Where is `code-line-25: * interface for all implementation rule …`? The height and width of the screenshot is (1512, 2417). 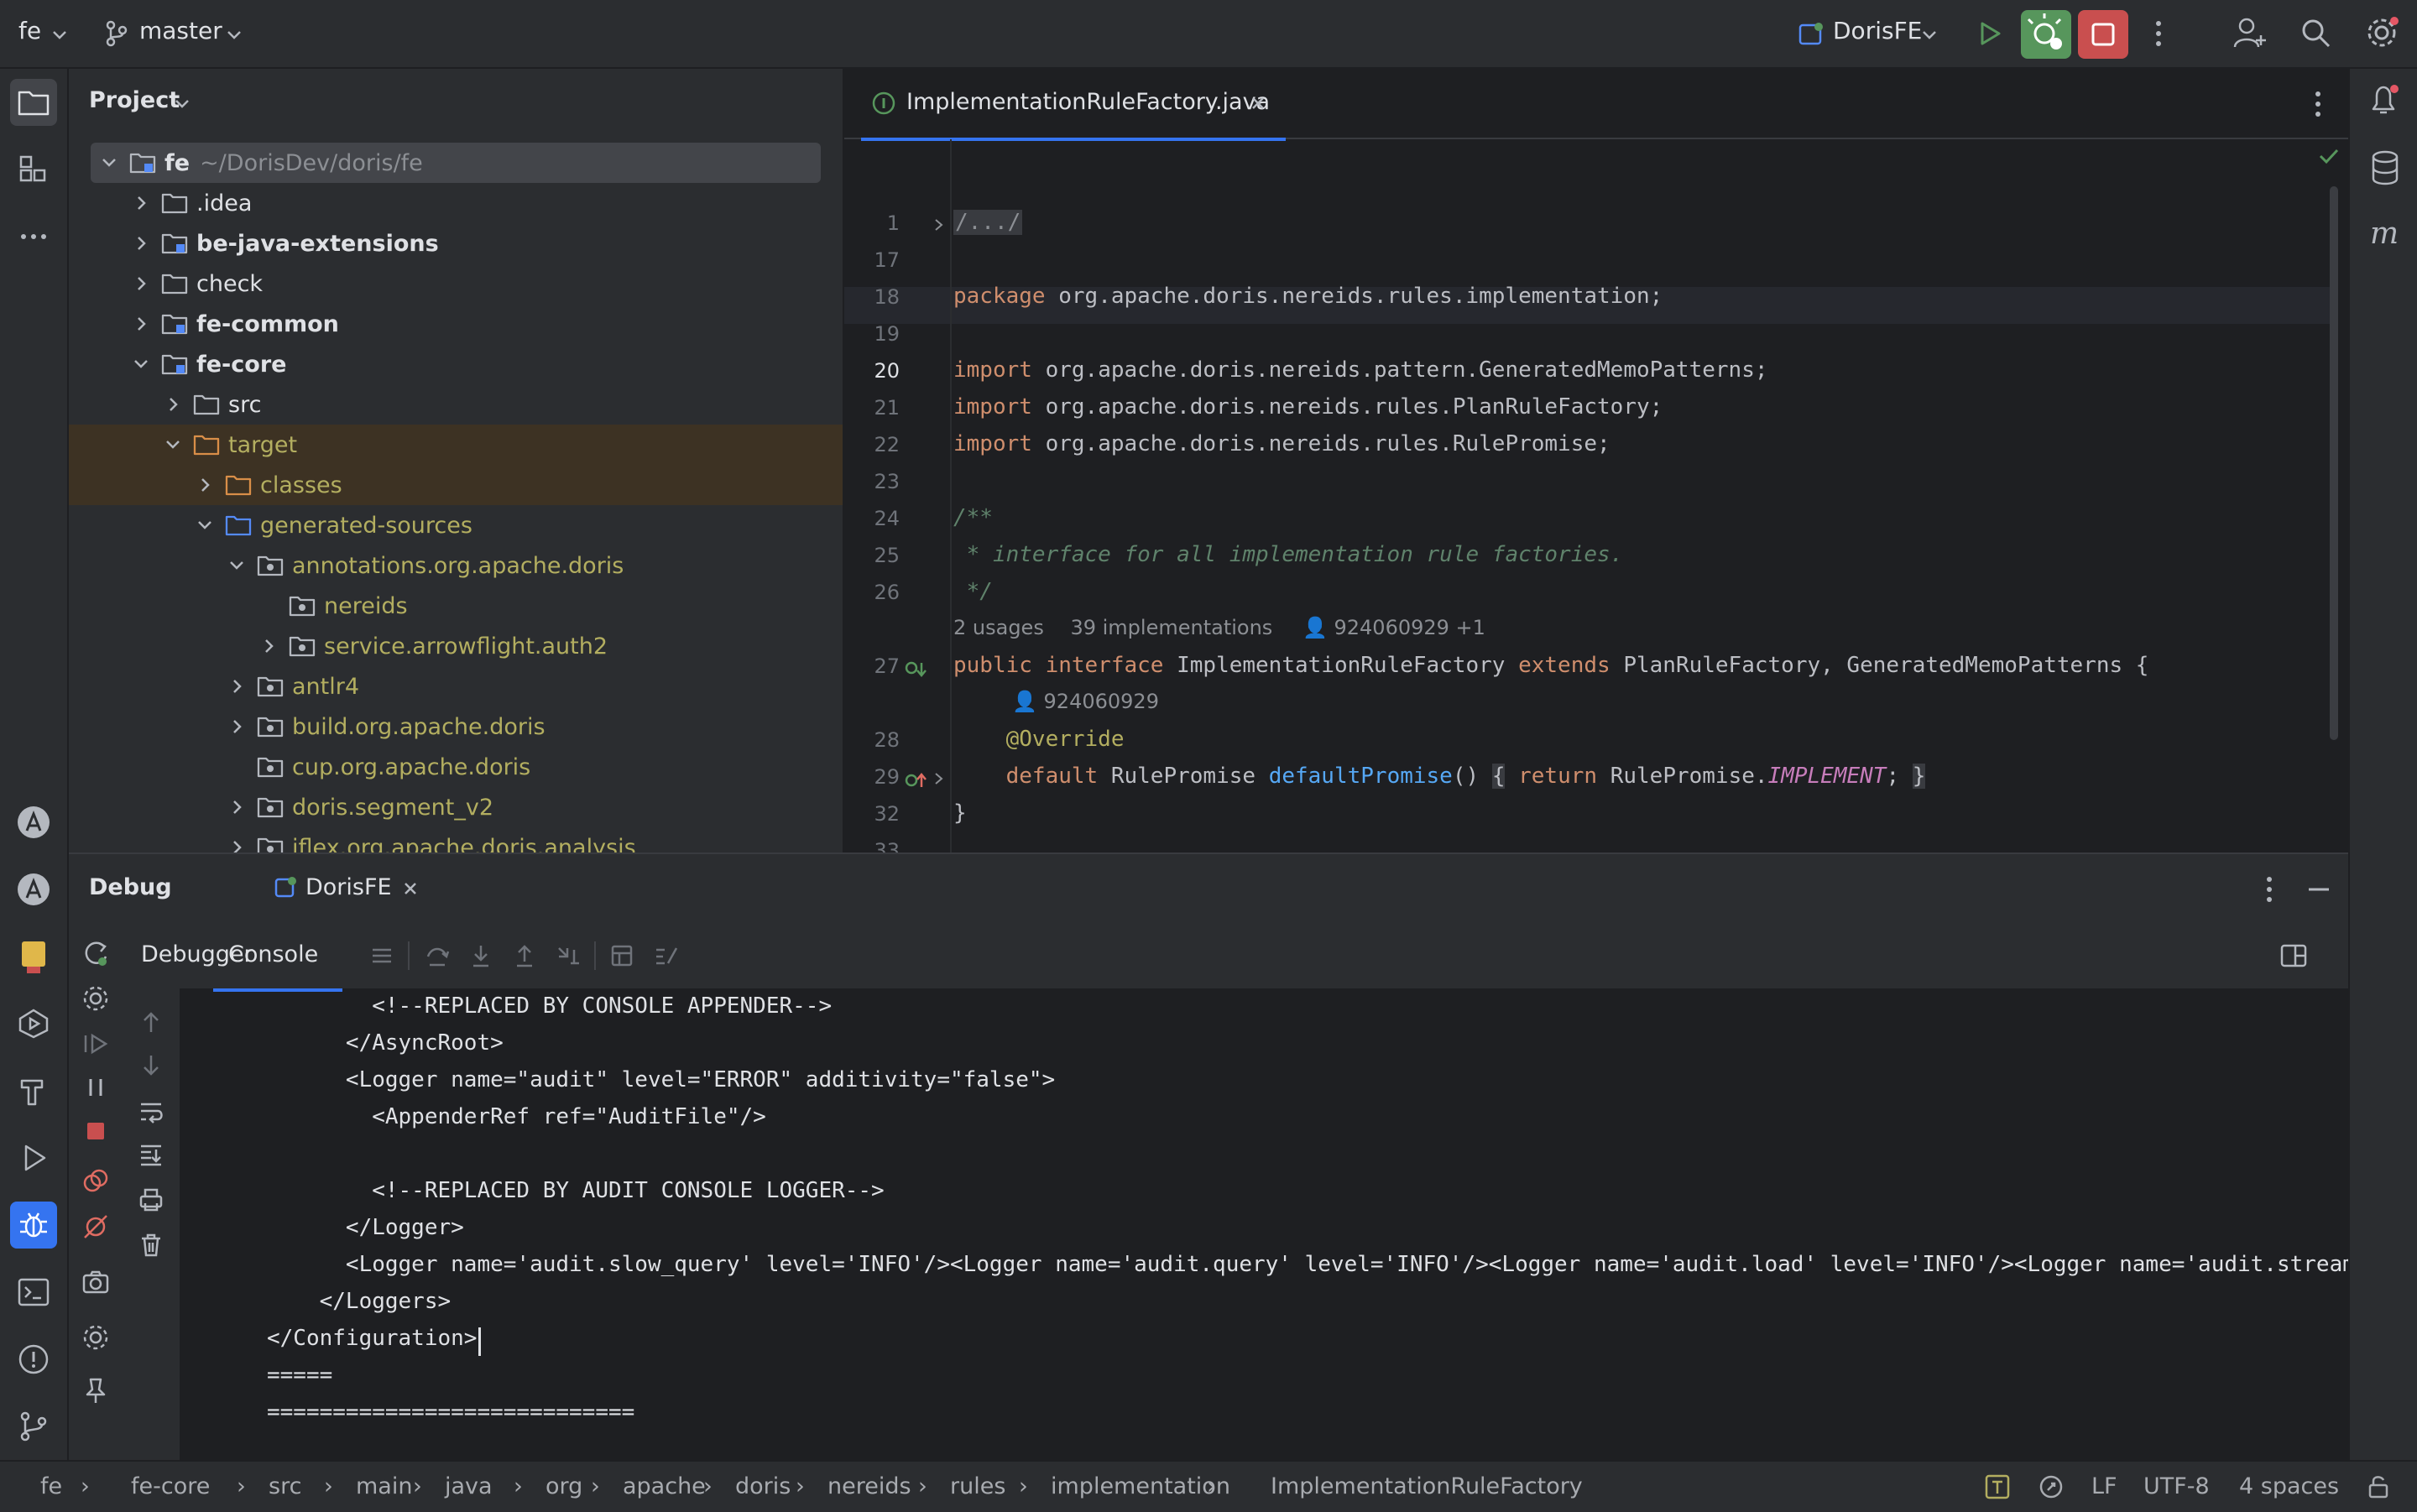 code-line-25: * interface for all implementation rule … is located at coordinates (1288, 554).